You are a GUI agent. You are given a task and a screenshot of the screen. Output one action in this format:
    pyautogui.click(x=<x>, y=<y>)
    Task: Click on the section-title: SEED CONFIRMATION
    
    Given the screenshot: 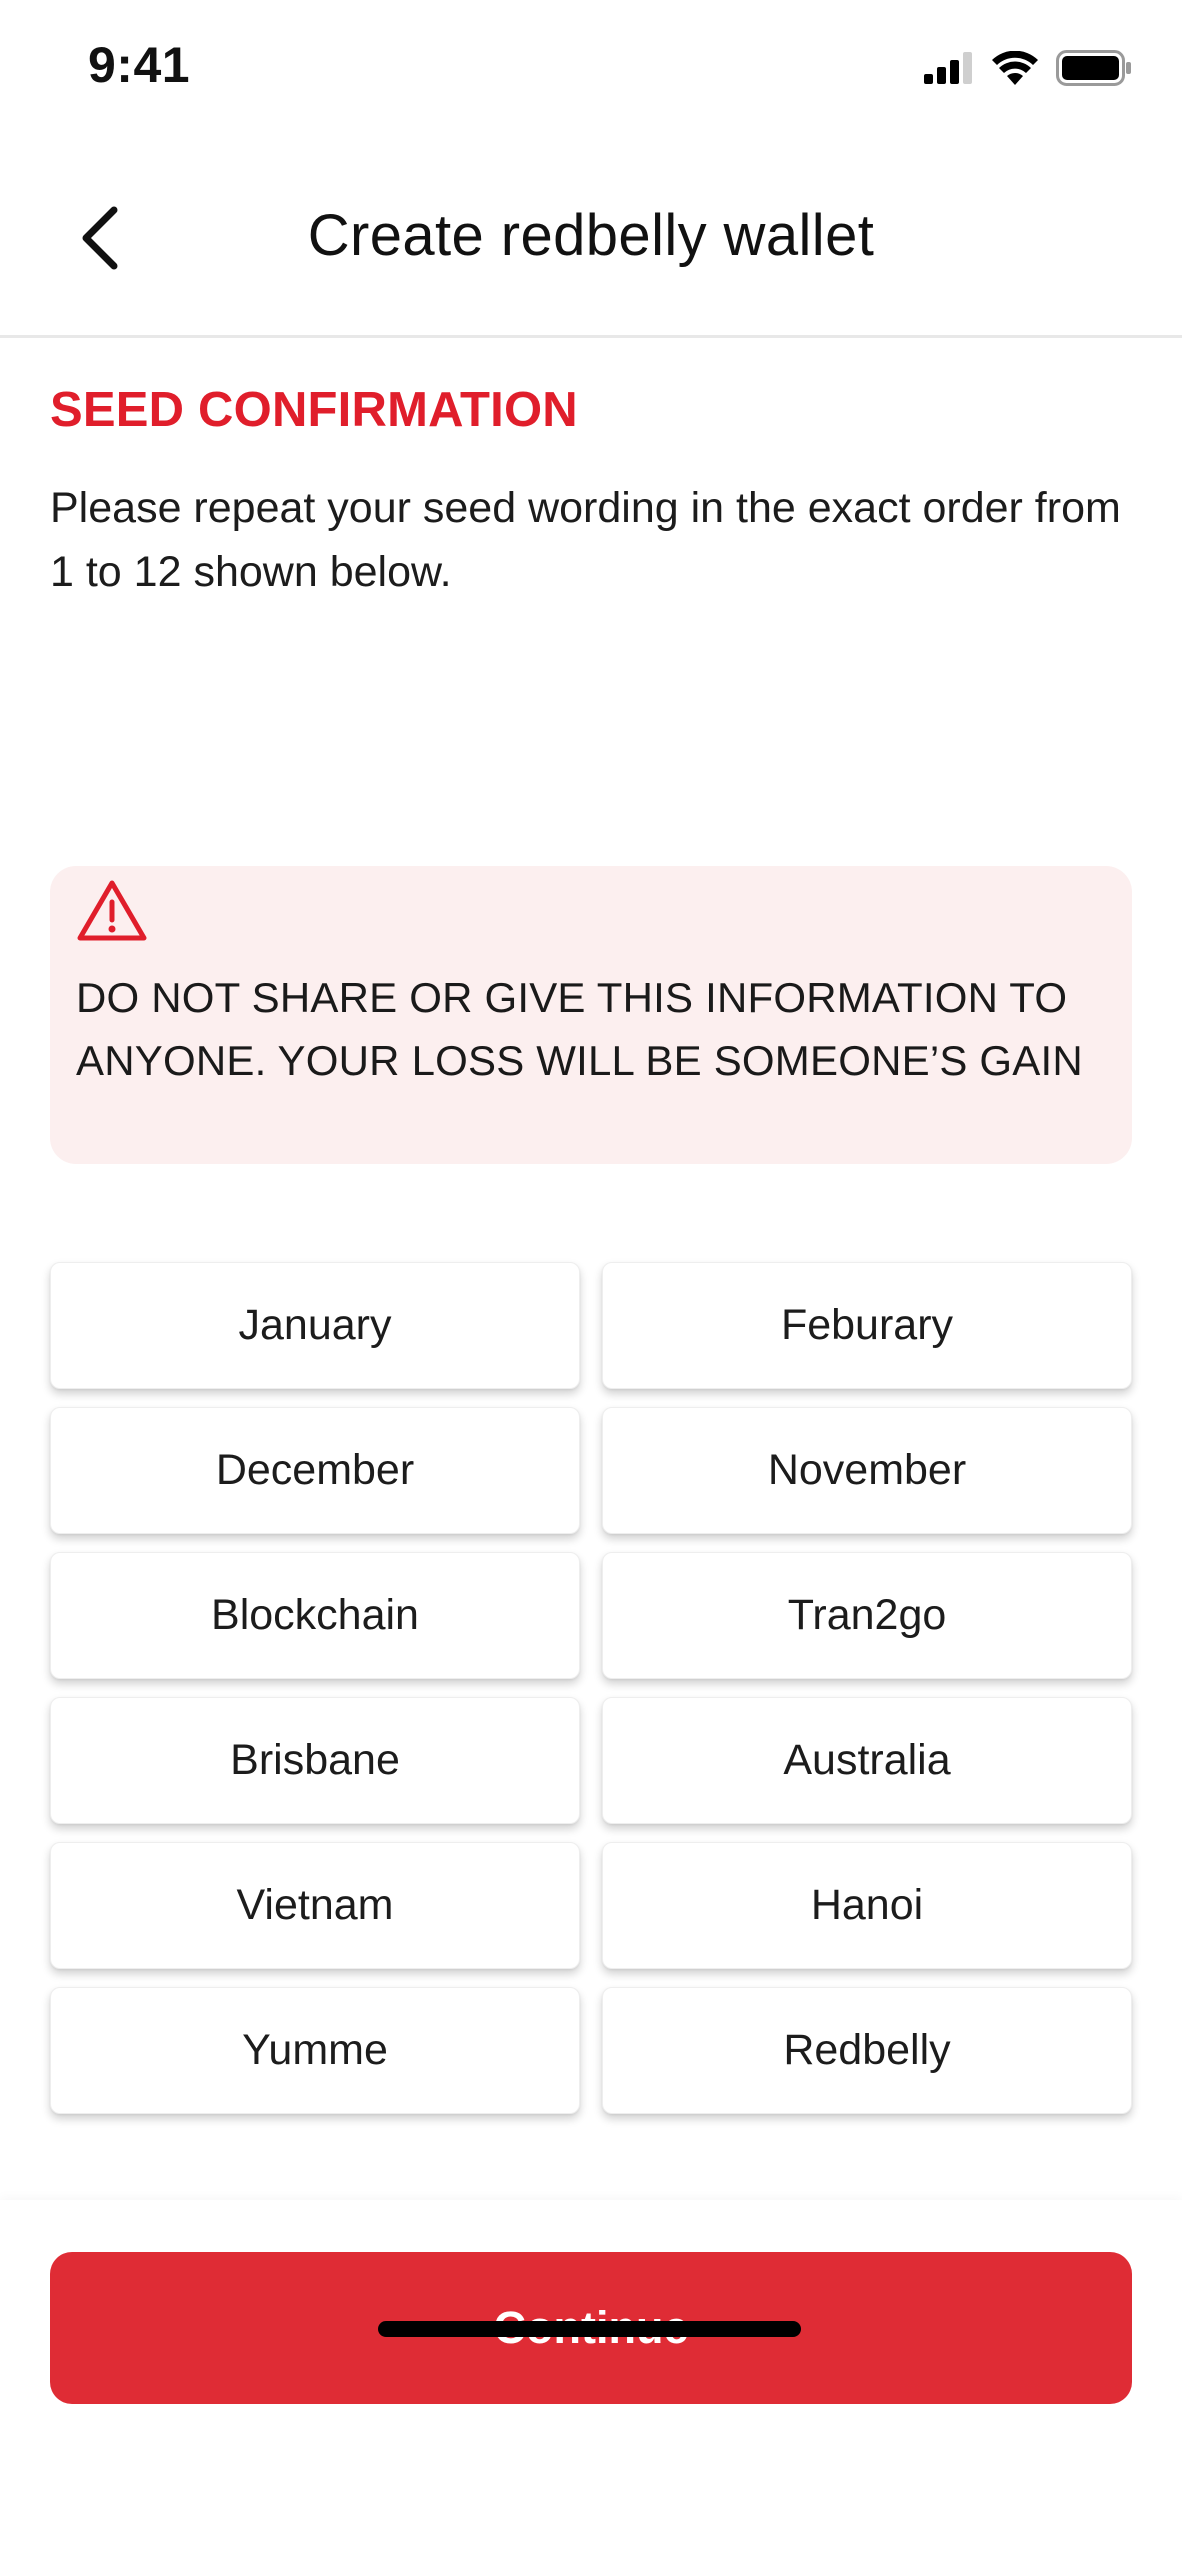 What is the action you would take?
    pyautogui.click(x=314, y=410)
    